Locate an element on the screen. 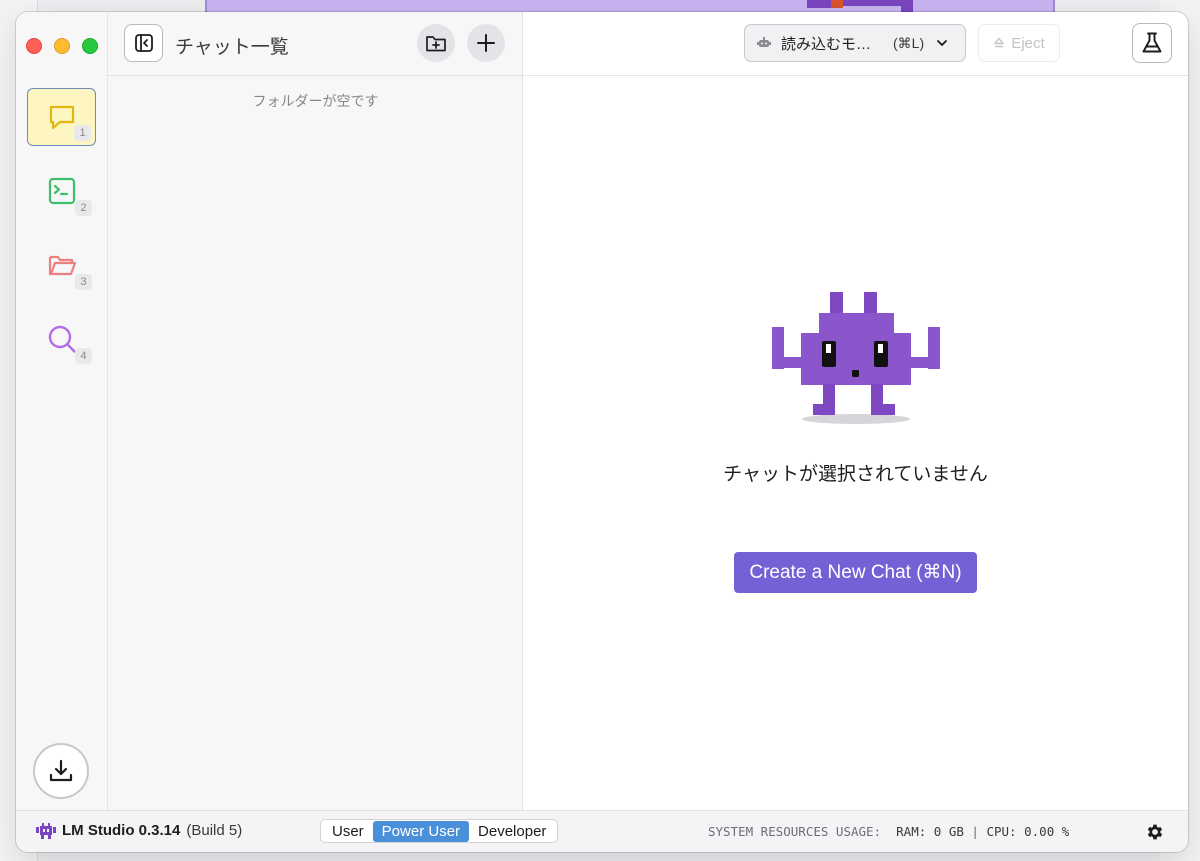 The width and height of the screenshot is (1200, 861). folder-plus-icon is located at coordinates (436, 44).